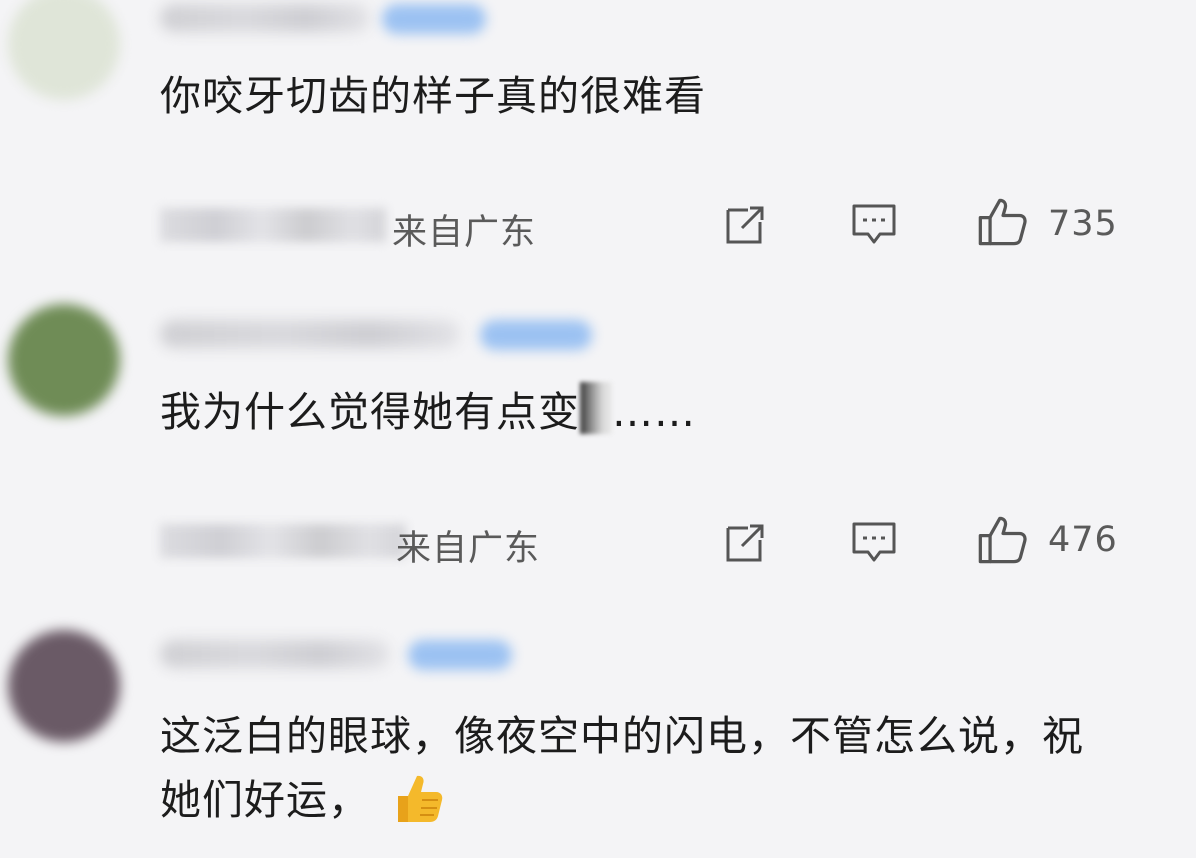 Image resolution: width=1196 pixels, height=858 pixels. I want to click on thumbs-up-emoji, so click(420, 798).